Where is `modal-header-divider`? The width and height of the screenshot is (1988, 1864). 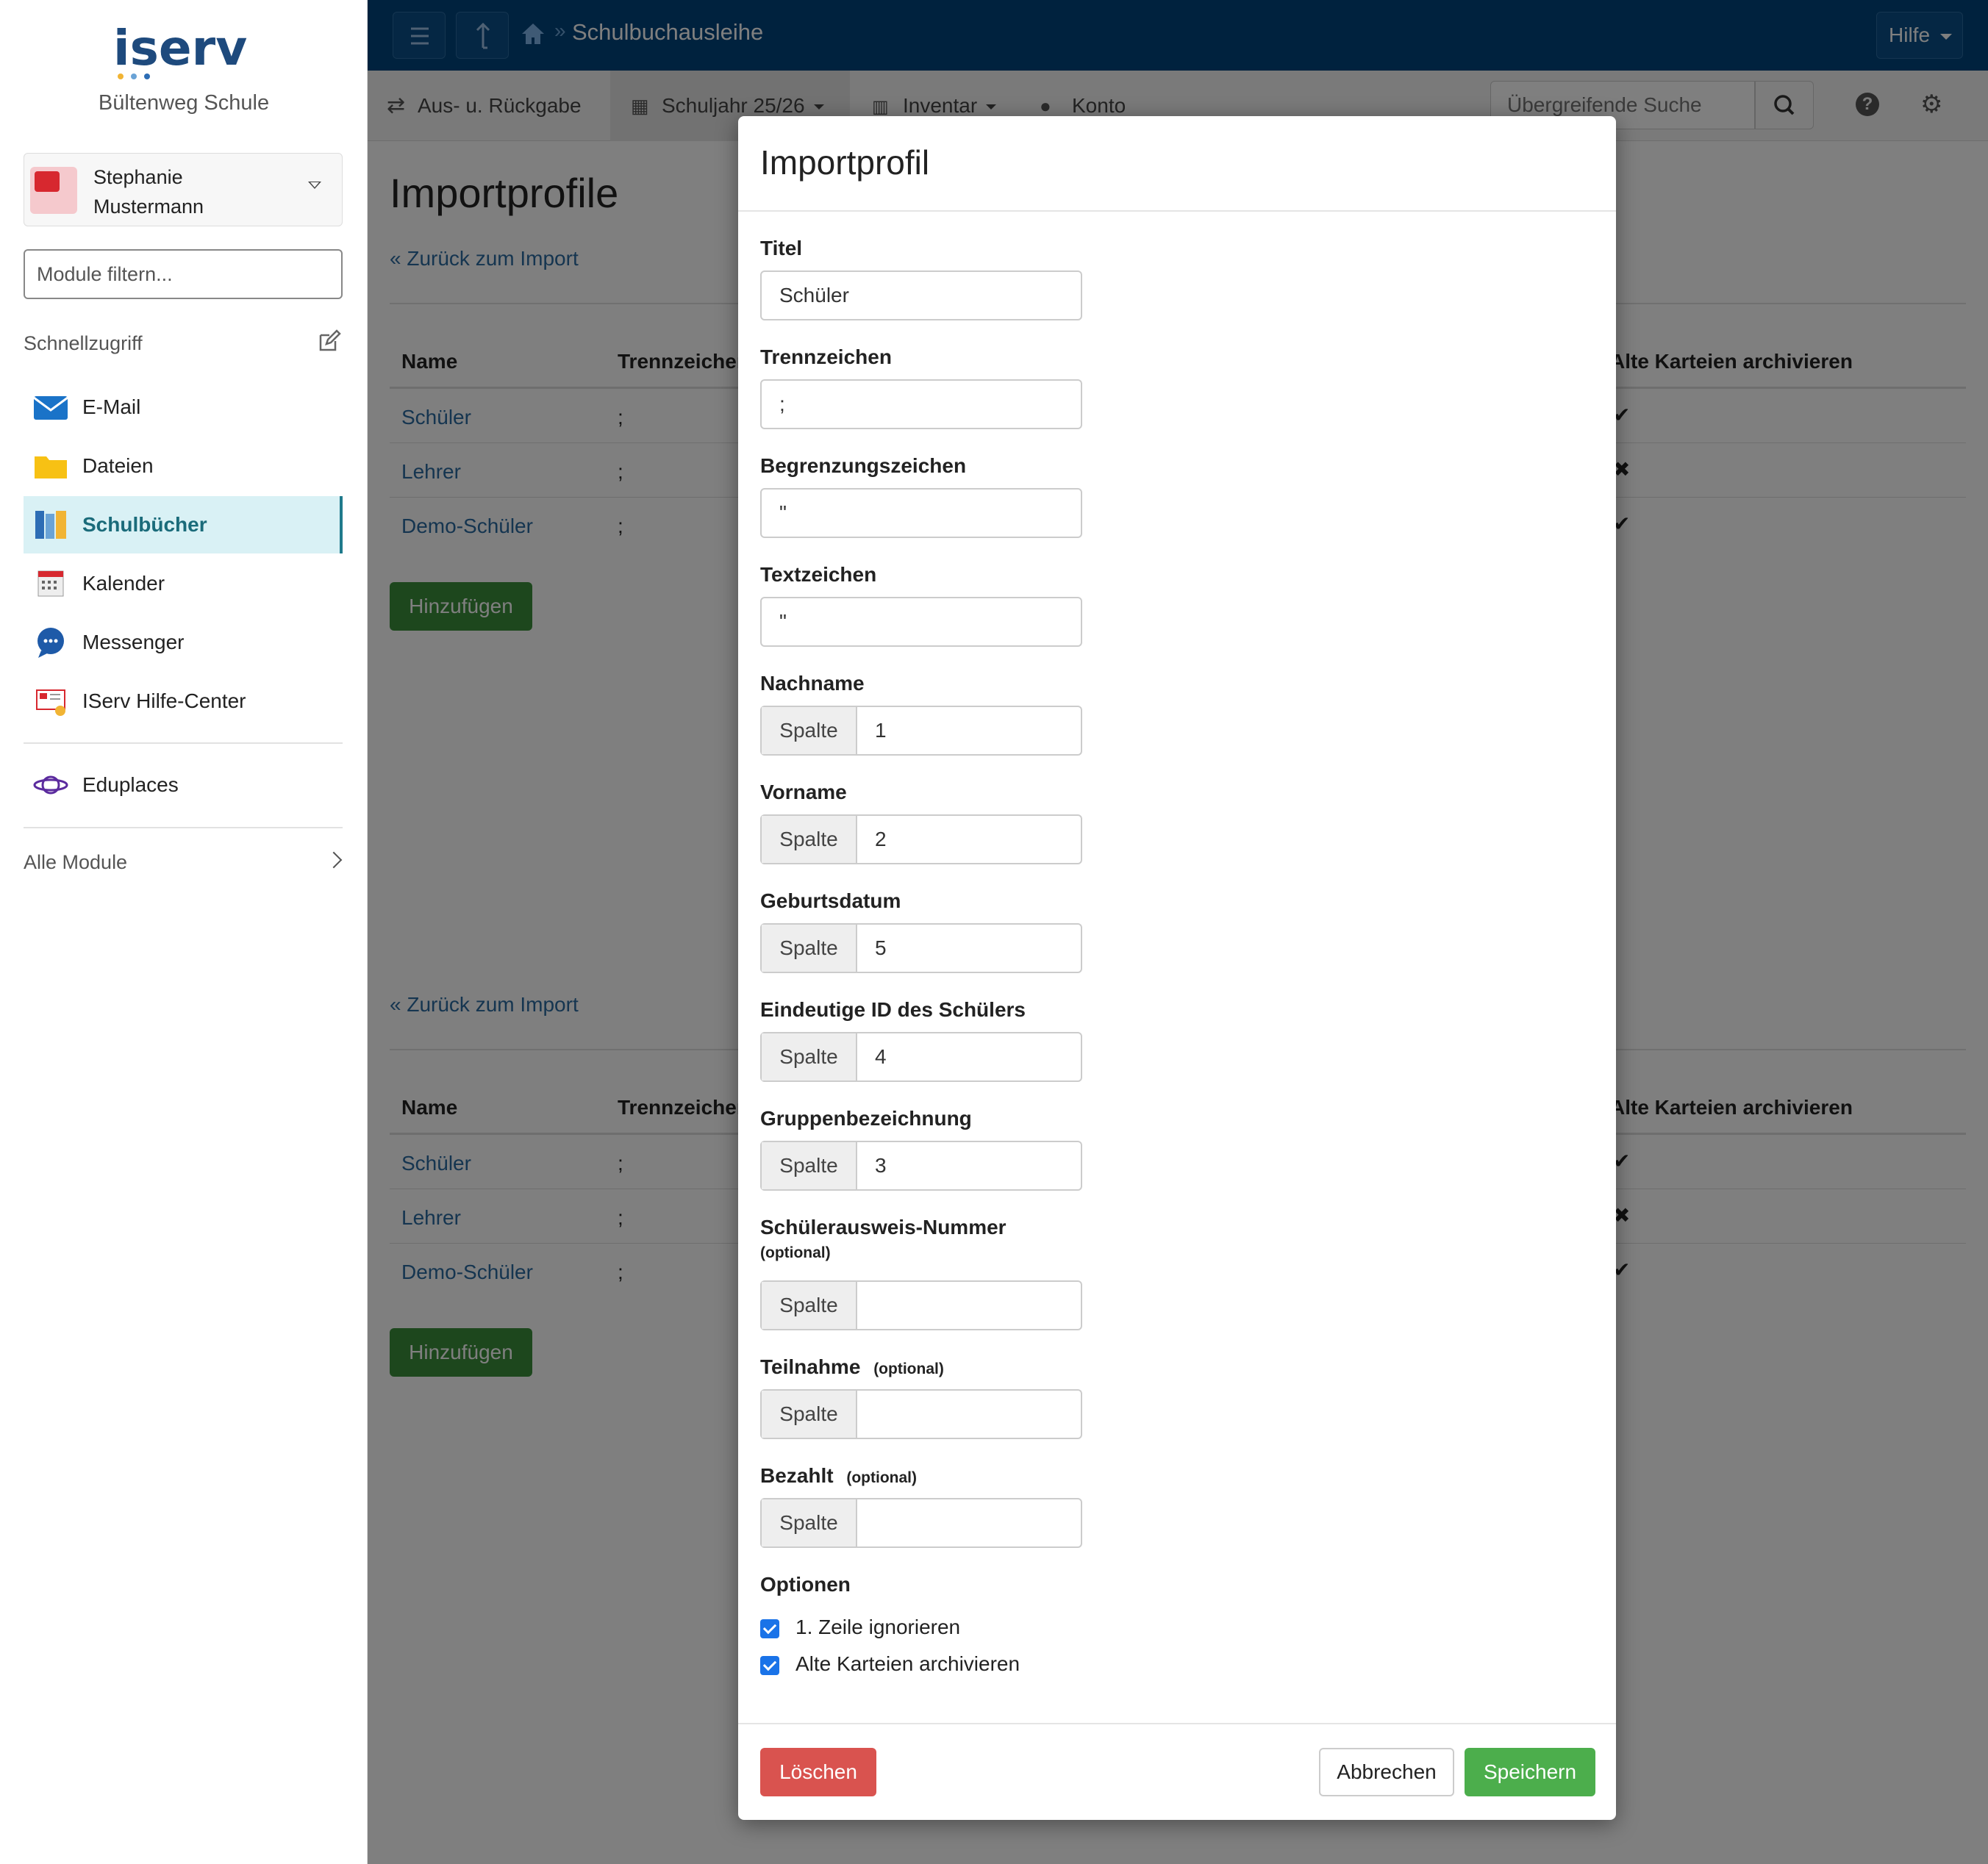
modal-header-divider is located at coordinates (1177, 211).